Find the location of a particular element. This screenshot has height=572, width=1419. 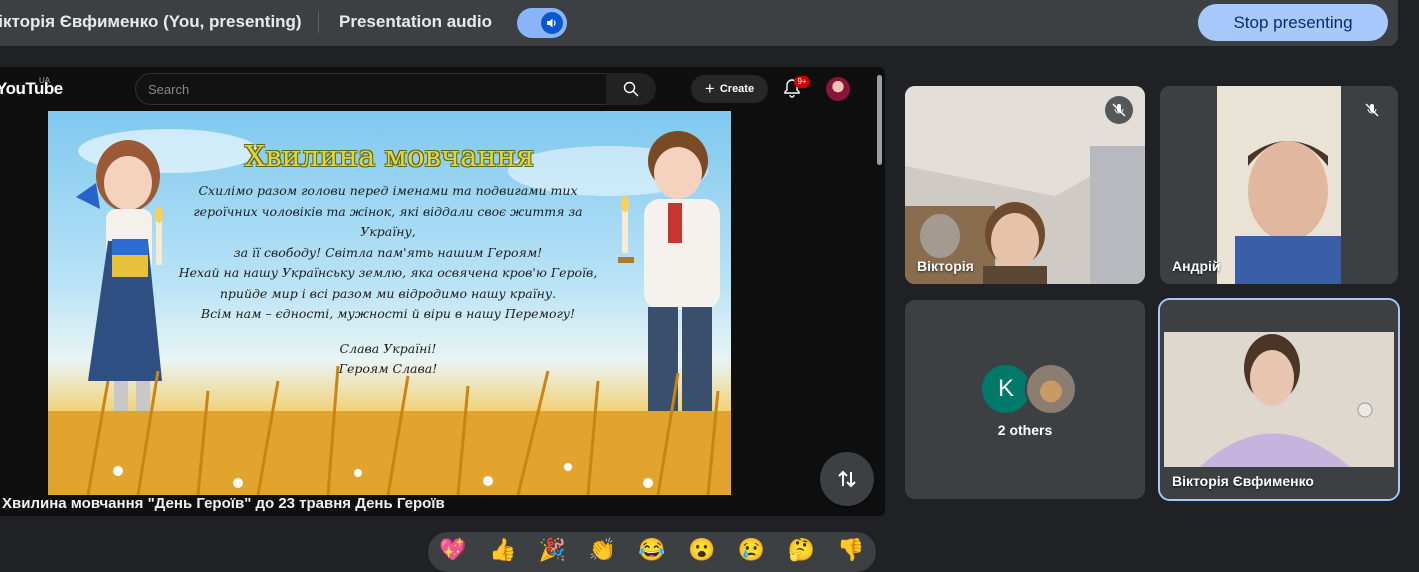

participant-name: Вікторія Євфименко is located at coordinates (1243, 481).